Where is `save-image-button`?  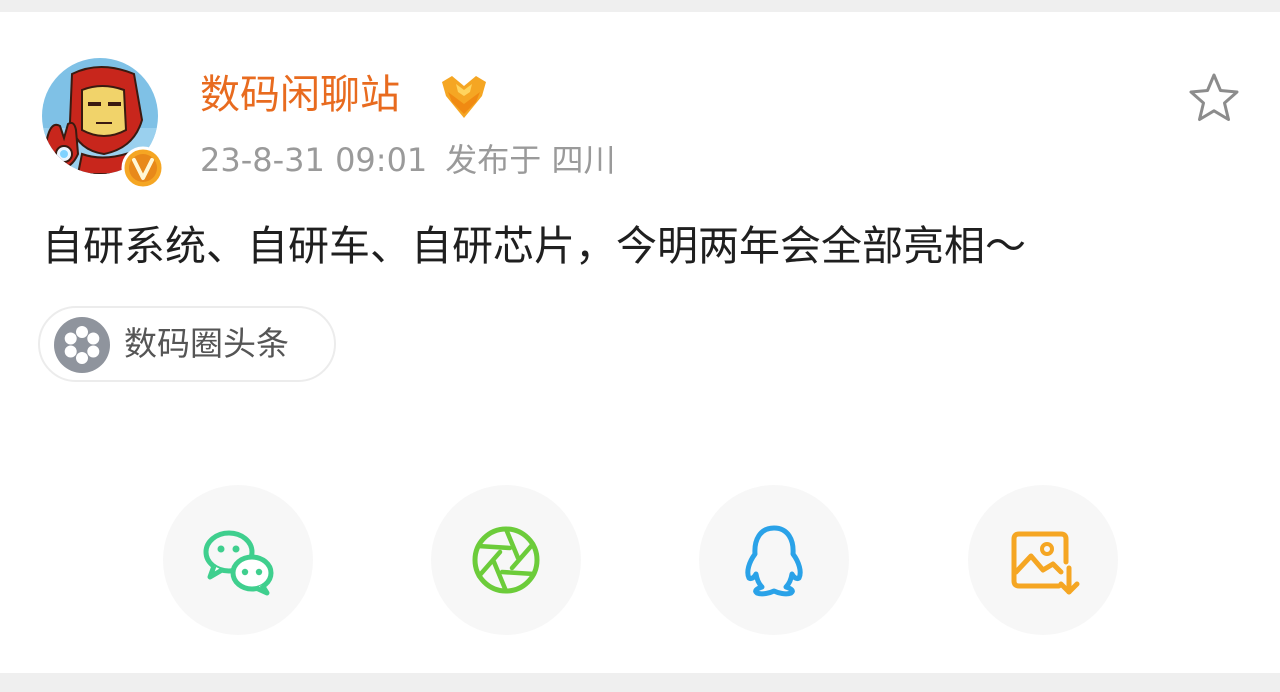
save-image-button is located at coordinates (1043, 560).